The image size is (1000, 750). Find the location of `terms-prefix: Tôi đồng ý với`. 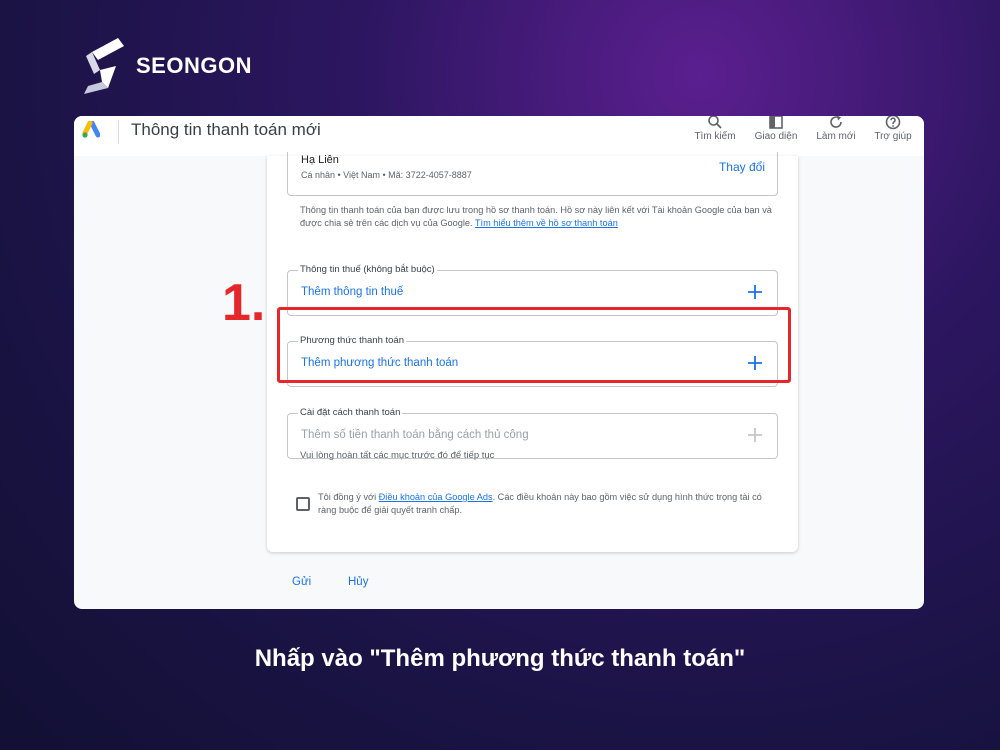

terms-prefix: Tôi đồng ý với is located at coordinates (348, 497).